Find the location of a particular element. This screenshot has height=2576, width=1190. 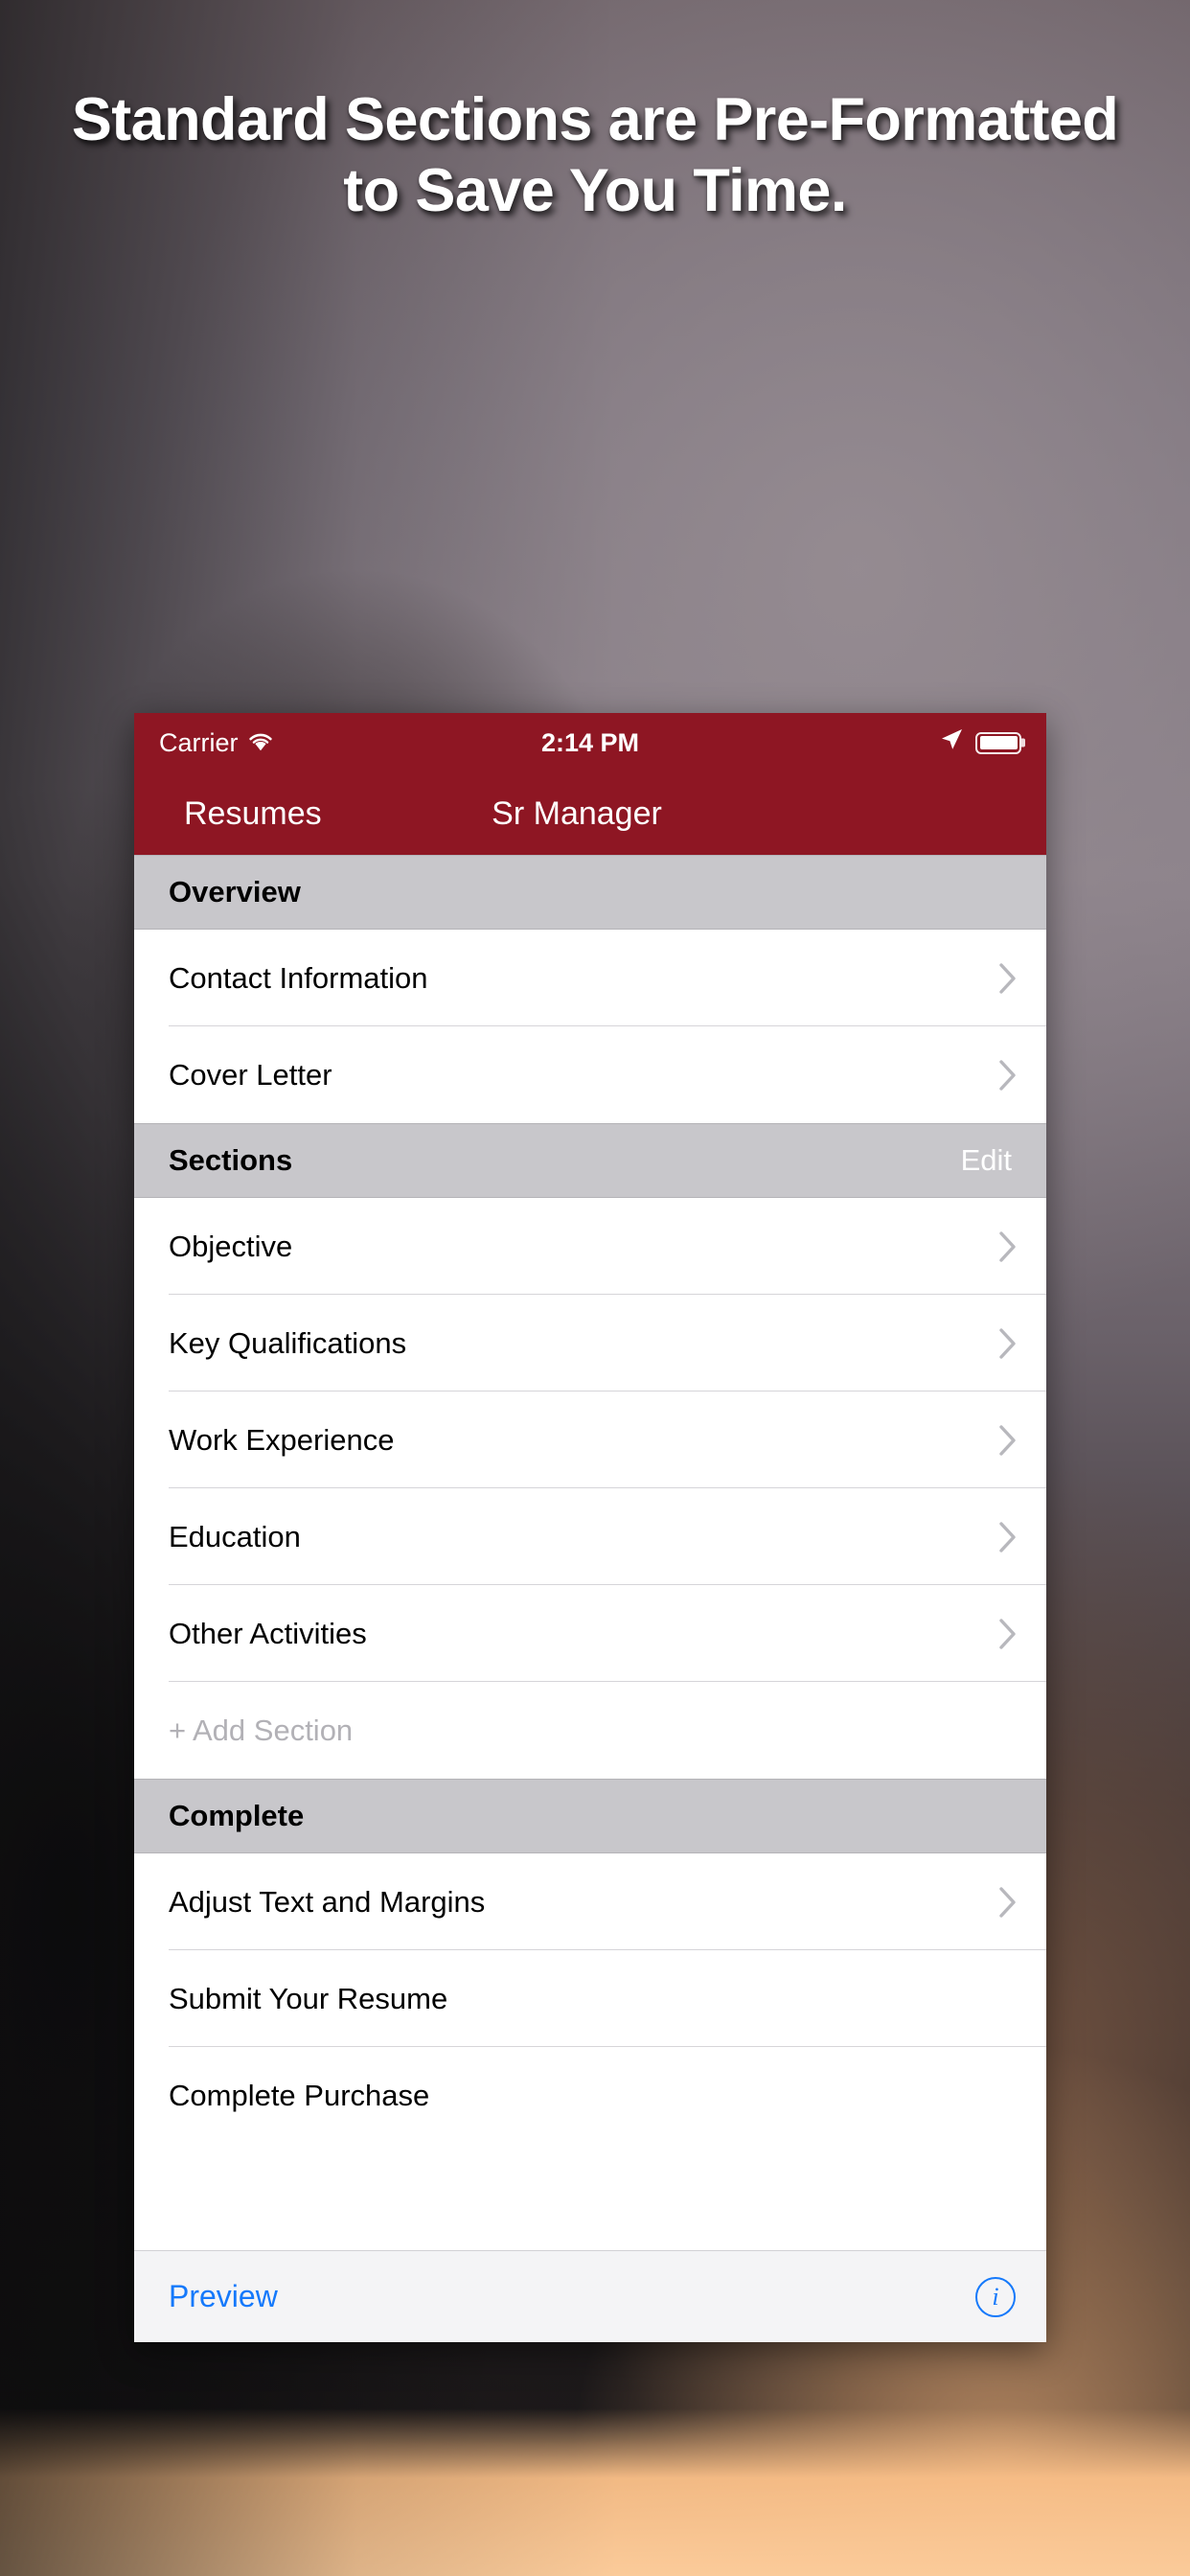

list-item-label: Education is located at coordinates (235, 1536).